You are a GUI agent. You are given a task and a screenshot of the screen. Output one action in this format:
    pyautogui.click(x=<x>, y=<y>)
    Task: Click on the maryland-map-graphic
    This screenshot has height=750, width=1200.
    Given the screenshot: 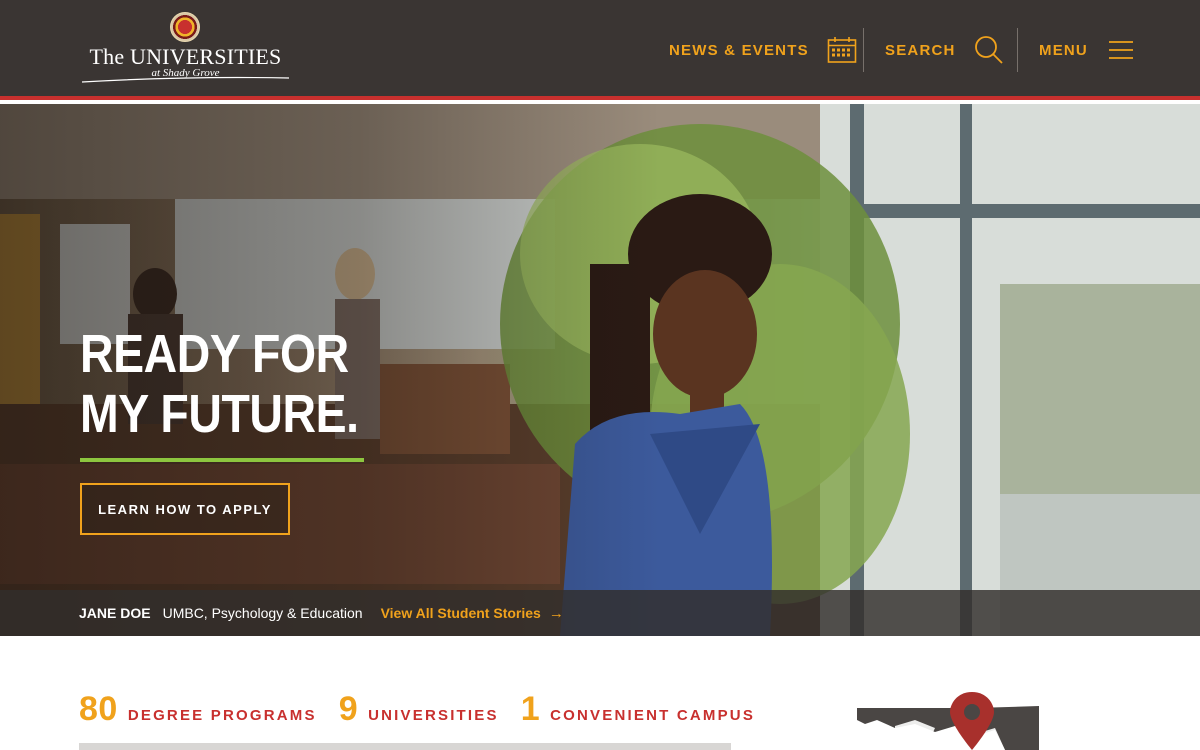 What is the action you would take?
    pyautogui.click(x=948, y=721)
    